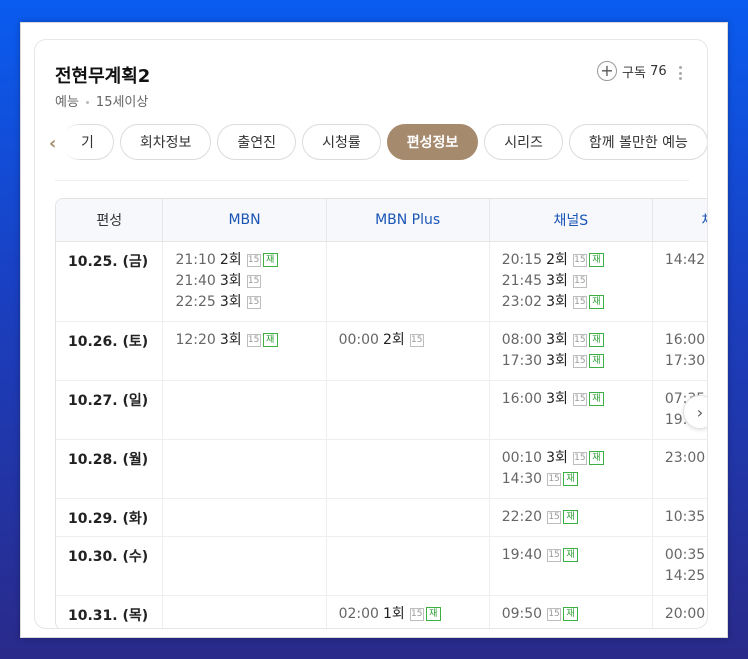 Image resolution: width=748 pixels, height=659 pixels. What do you see at coordinates (195, 301) in the screenshot?
I see `air-time: 22:25` at bounding box center [195, 301].